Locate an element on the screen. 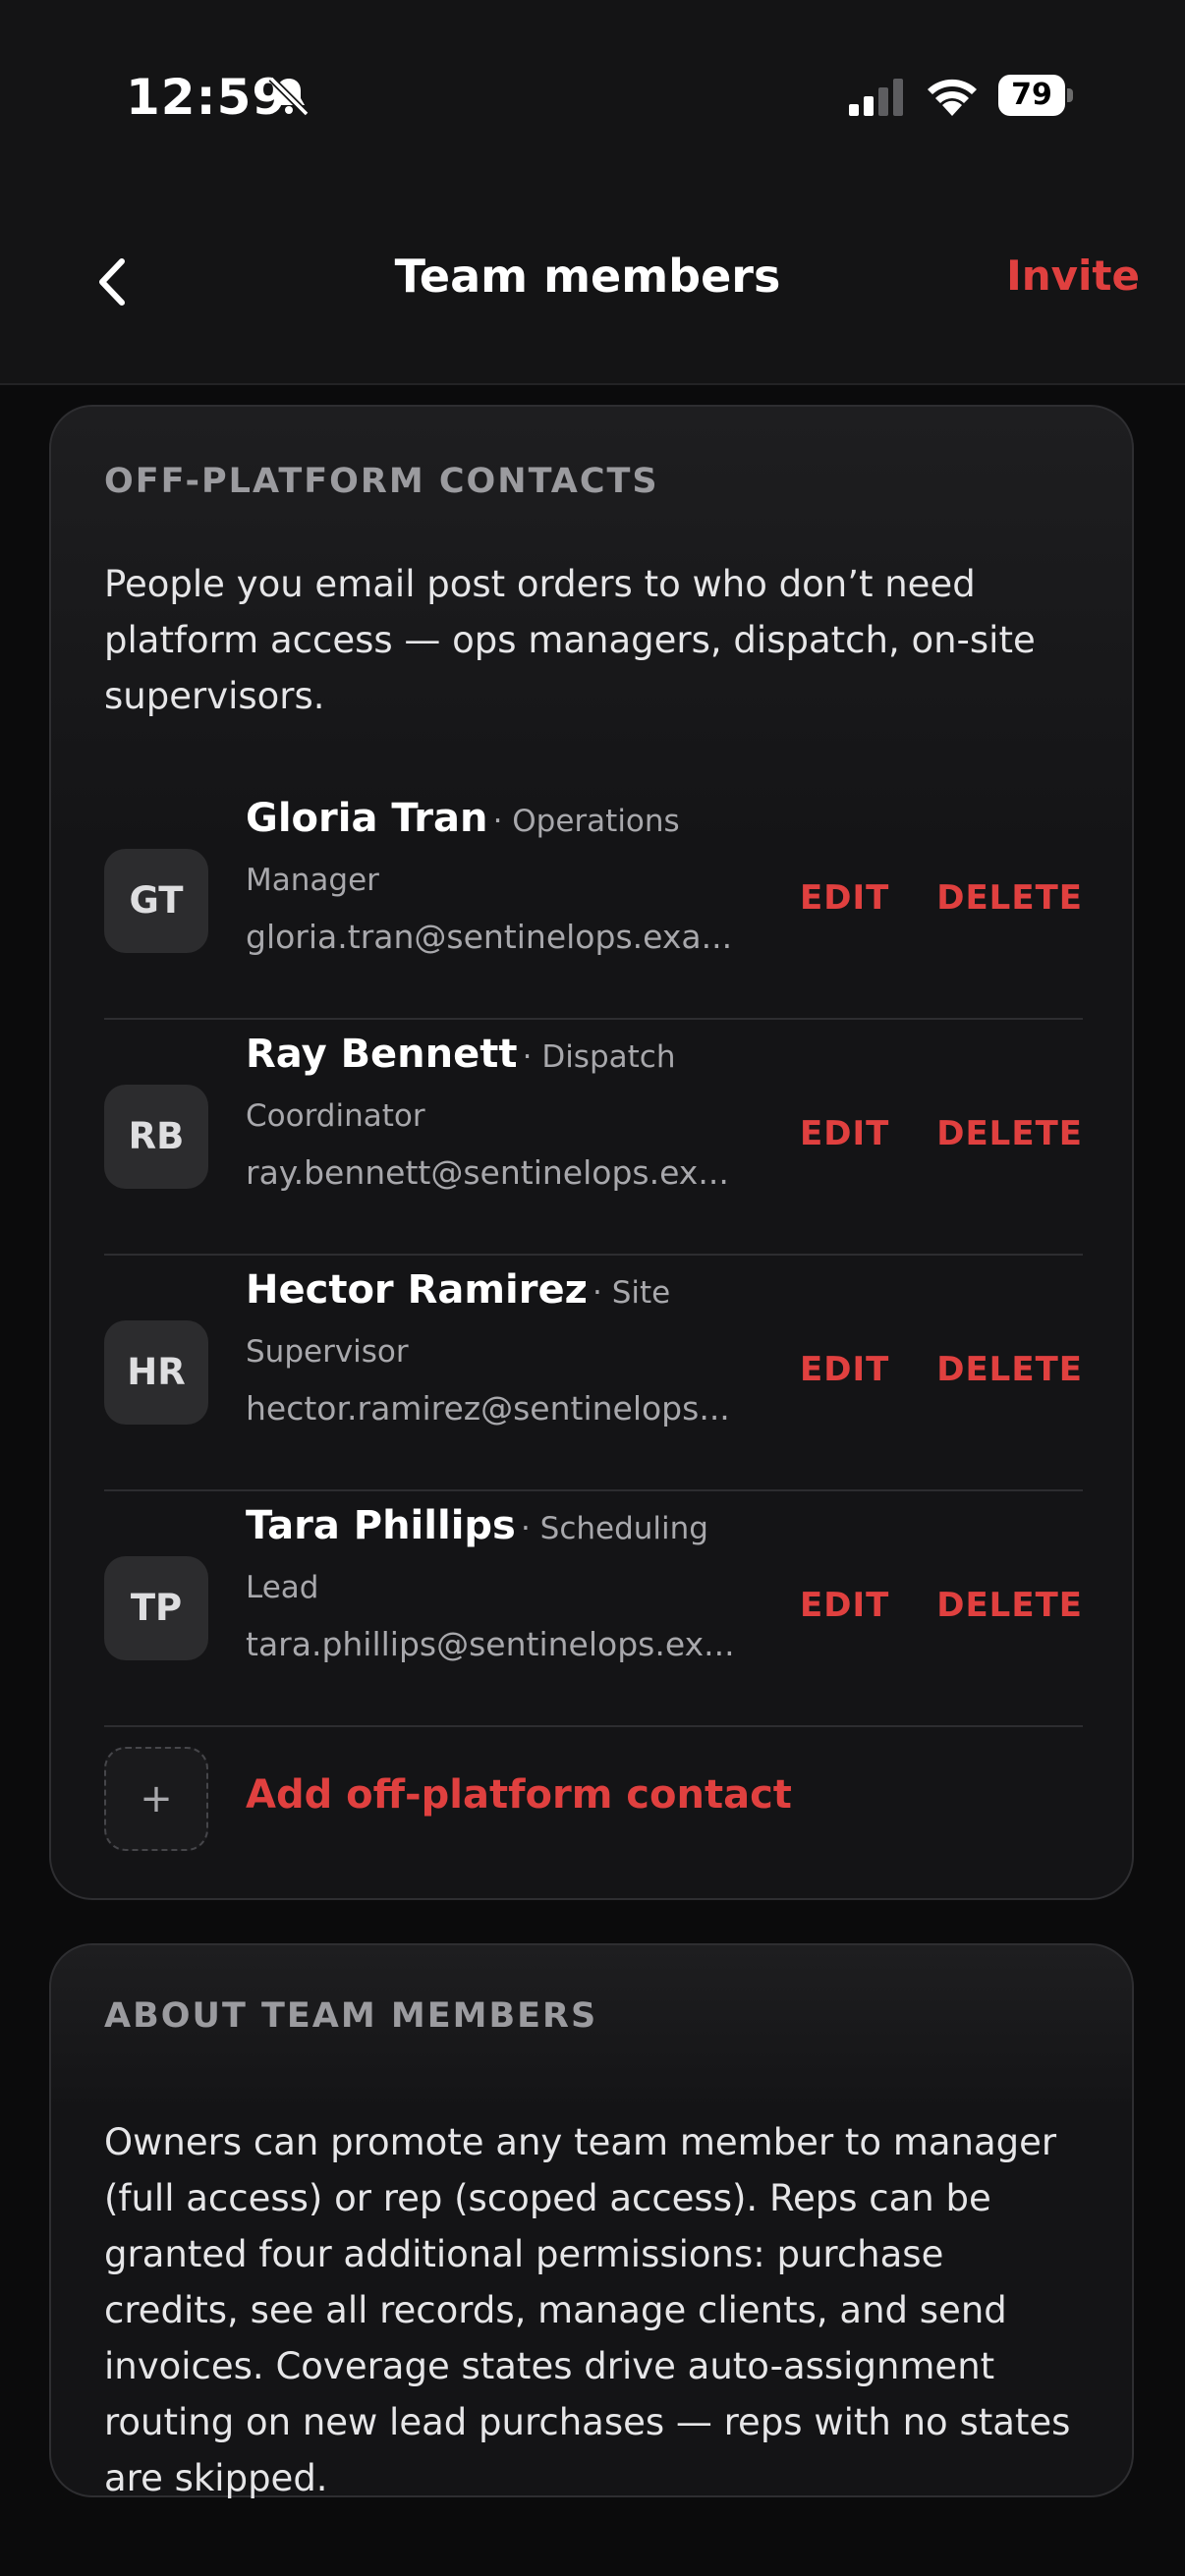 This screenshot has height=2576, width=1185. contact-role: · Scheduling is located at coordinates (614, 1528).